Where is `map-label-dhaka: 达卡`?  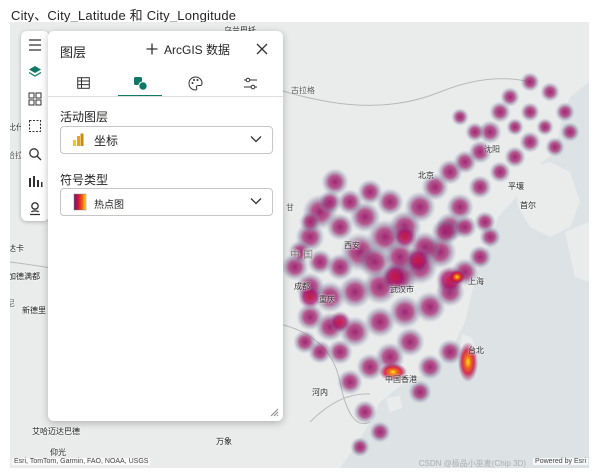
map-label-dhaka: 达卡 is located at coordinates (17, 248).